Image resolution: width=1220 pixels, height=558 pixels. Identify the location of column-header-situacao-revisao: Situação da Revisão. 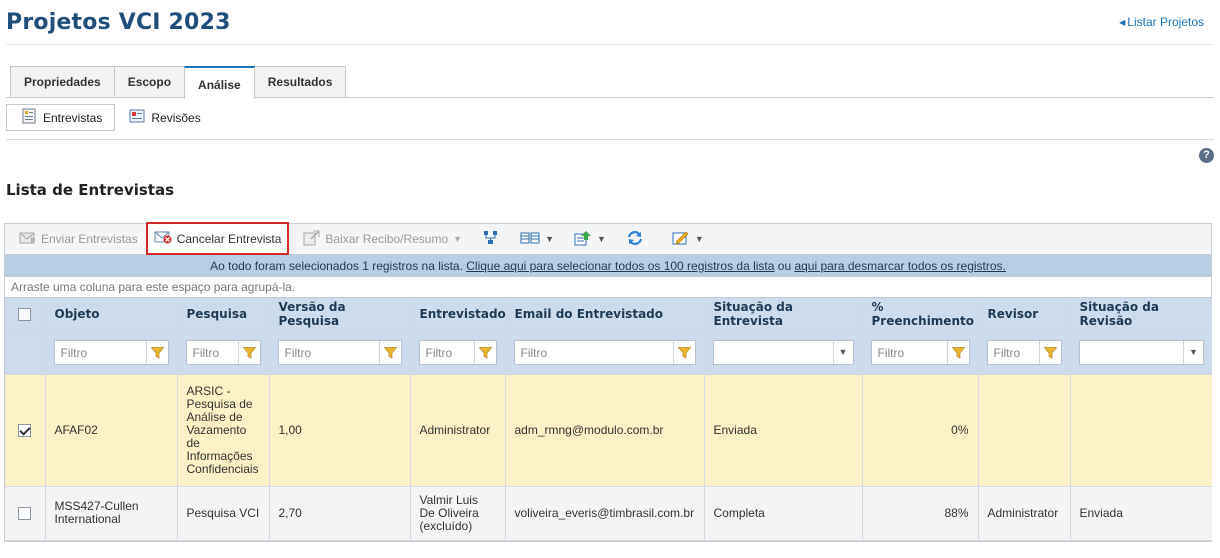
(1141, 315).